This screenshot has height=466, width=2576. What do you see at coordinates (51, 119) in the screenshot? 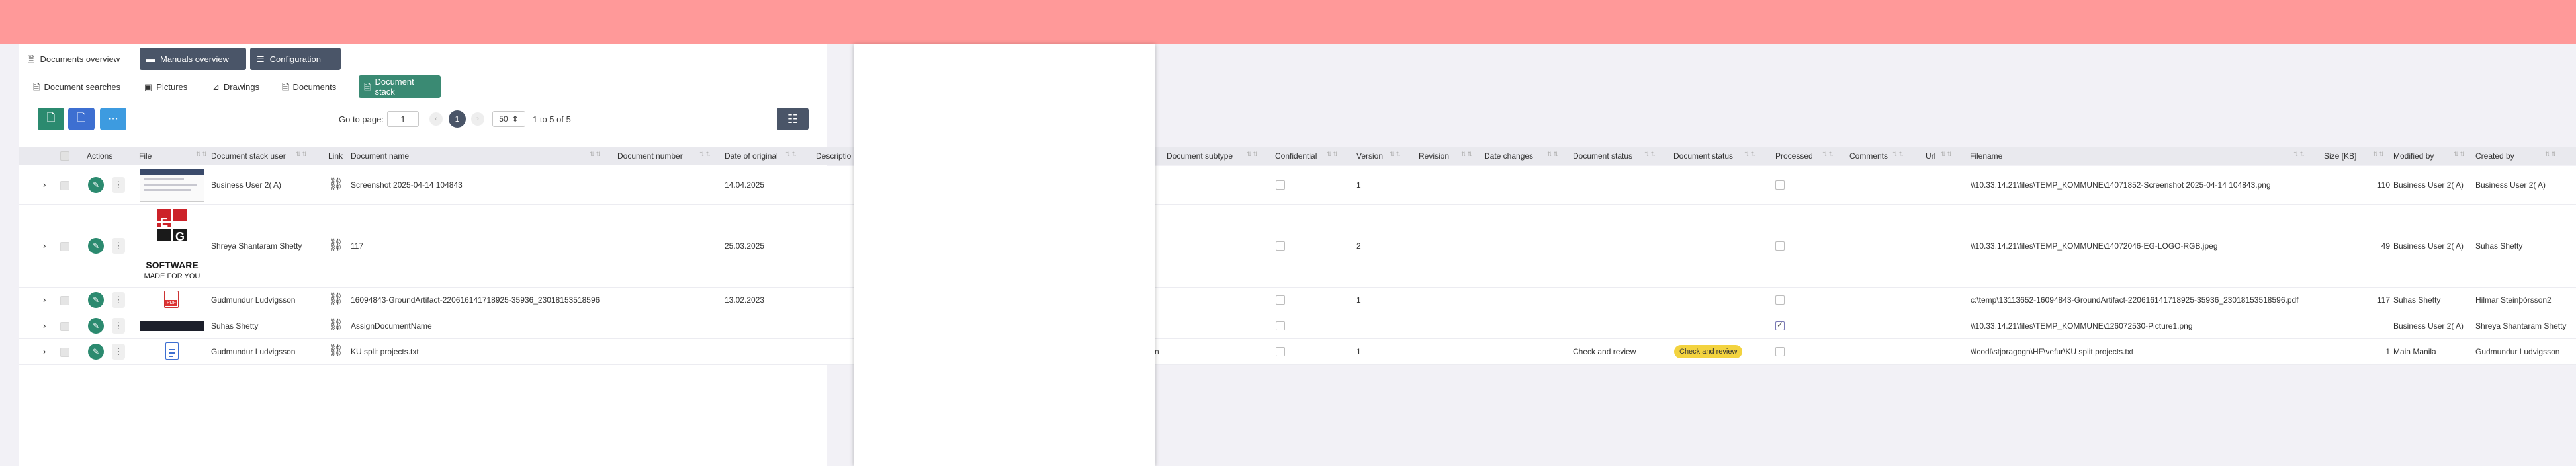
I see `new-document-button: 🗋` at bounding box center [51, 119].